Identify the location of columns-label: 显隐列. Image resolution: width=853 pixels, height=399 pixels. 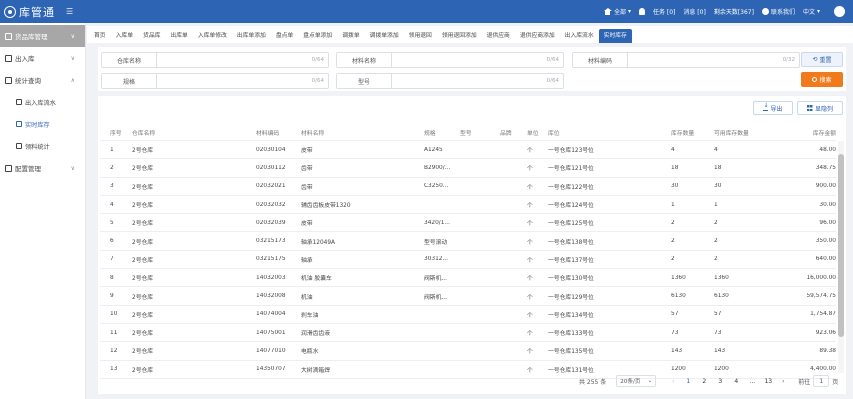
(823, 109).